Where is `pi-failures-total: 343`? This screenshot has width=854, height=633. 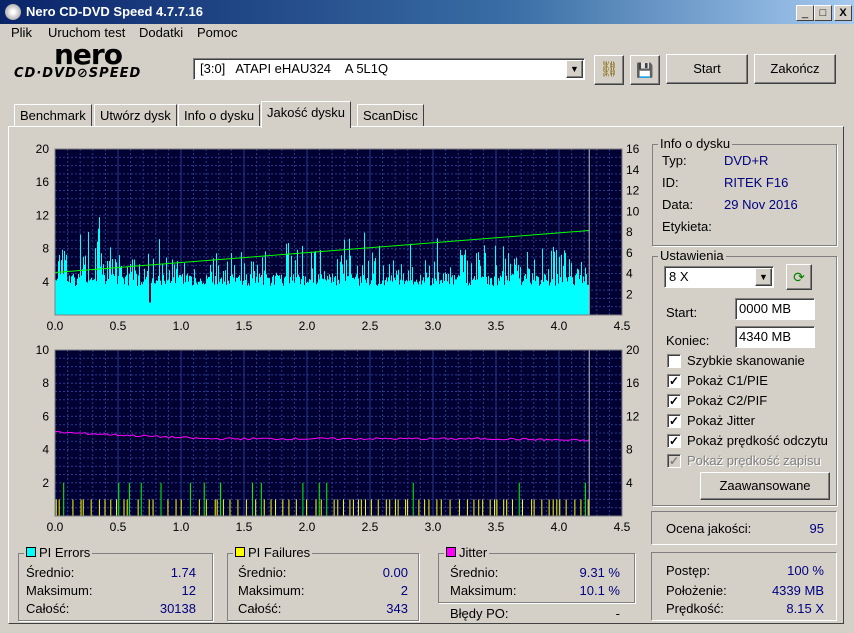
pi-failures-total: 343 is located at coordinates (397, 608).